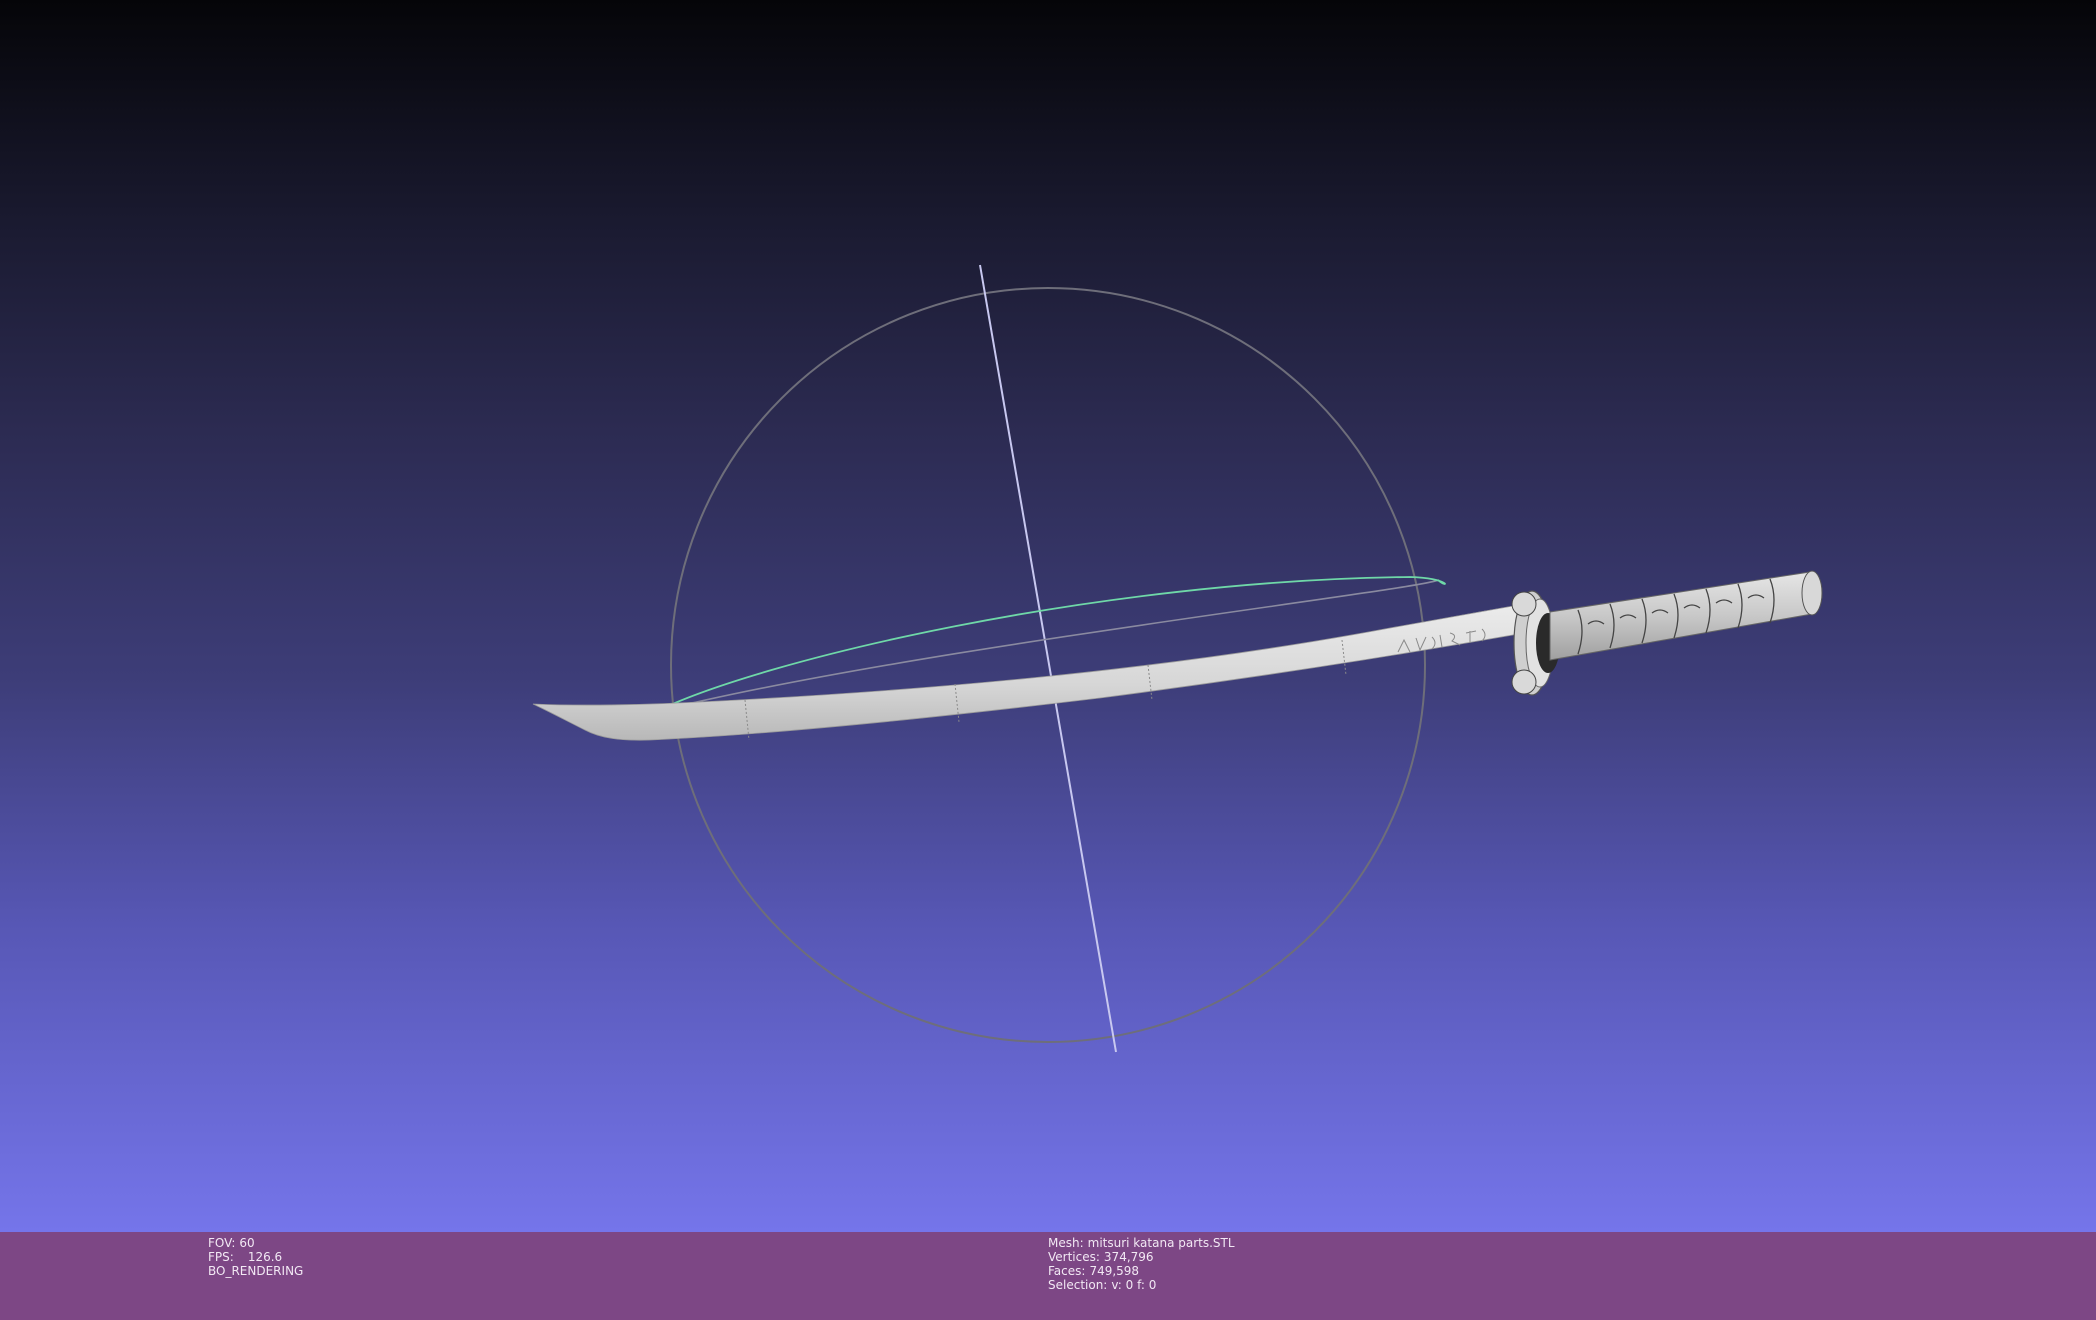 The height and width of the screenshot is (1320, 2096). I want to click on mesh-name-readout: Mesh: mitsuri katana parts.STL, so click(1141, 1243).